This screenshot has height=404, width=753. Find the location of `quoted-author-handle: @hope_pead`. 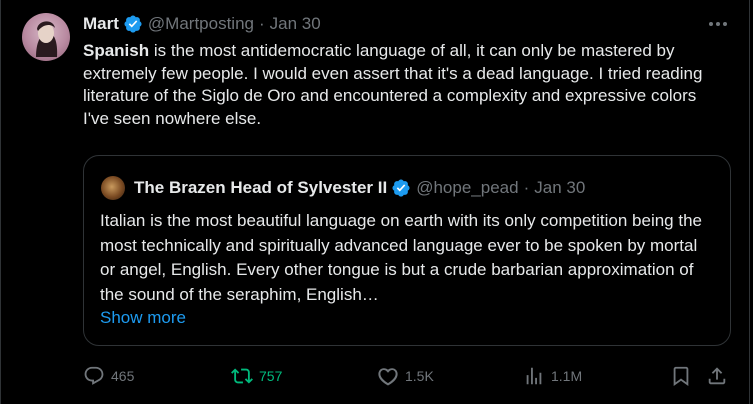

quoted-author-handle: @hope_pead is located at coordinates (467, 187).